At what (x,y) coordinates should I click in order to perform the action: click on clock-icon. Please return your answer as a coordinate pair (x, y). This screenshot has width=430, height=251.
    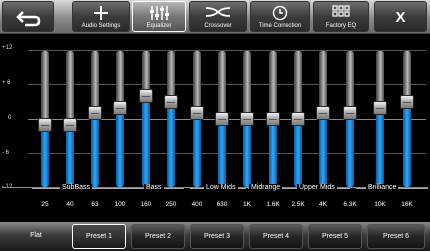
    Looking at the image, I should click on (280, 13).